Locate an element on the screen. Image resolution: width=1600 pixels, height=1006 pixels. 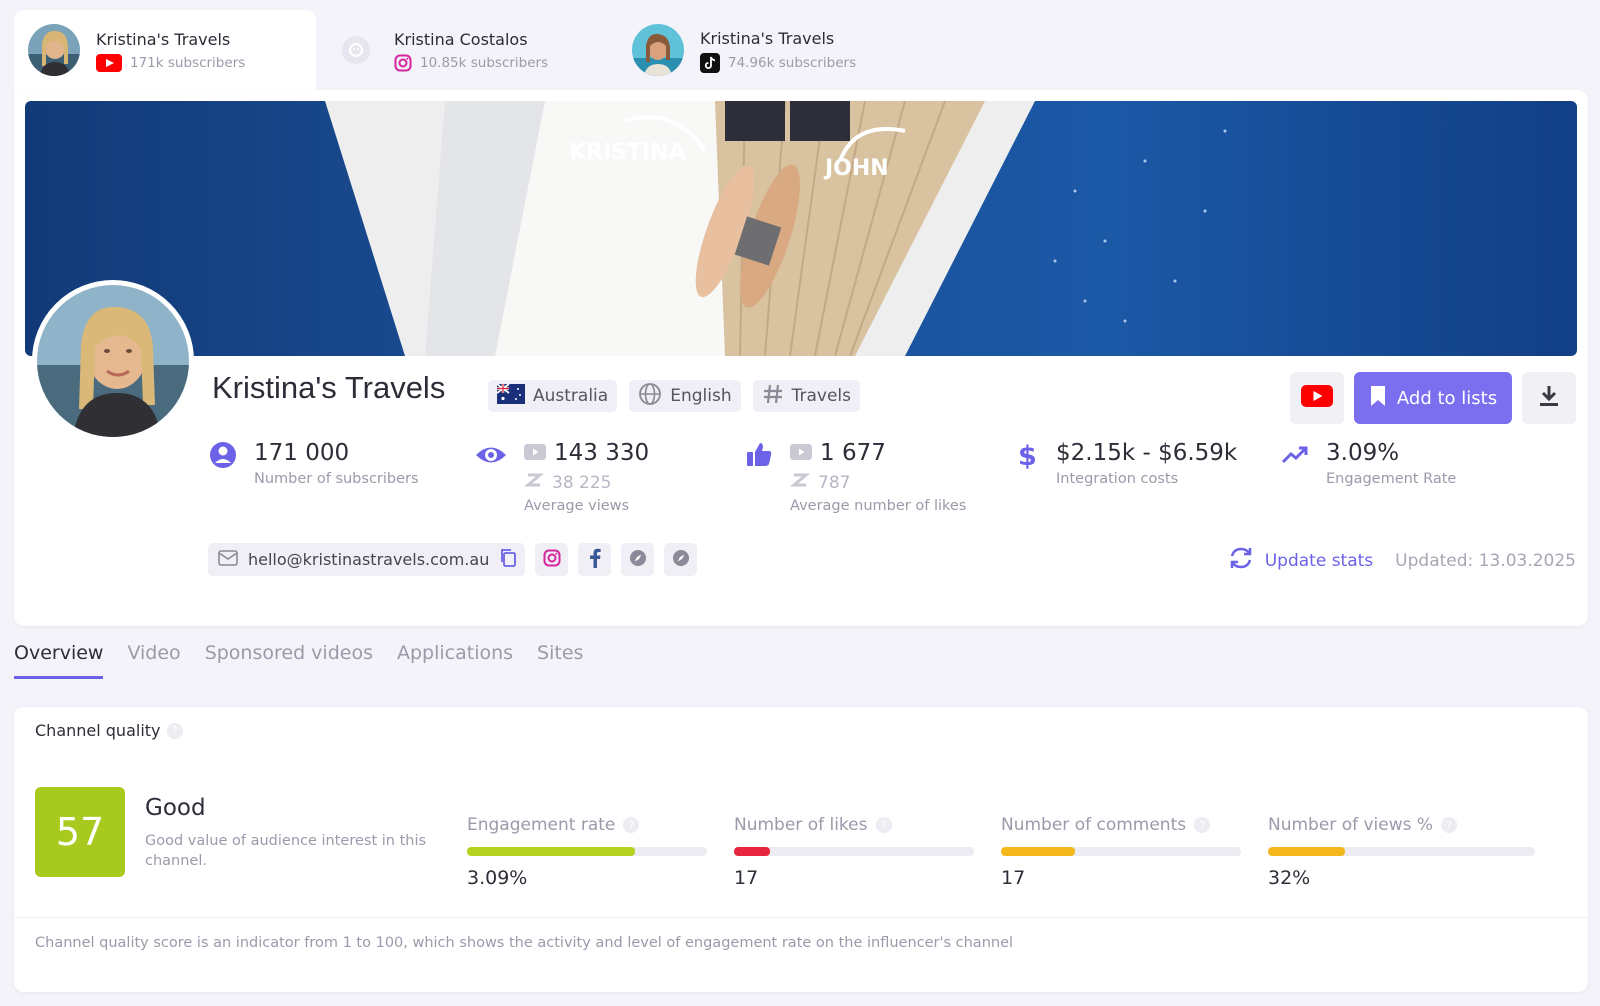
email-chip: hello@kristinastravels.com.au is located at coordinates (367, 559).